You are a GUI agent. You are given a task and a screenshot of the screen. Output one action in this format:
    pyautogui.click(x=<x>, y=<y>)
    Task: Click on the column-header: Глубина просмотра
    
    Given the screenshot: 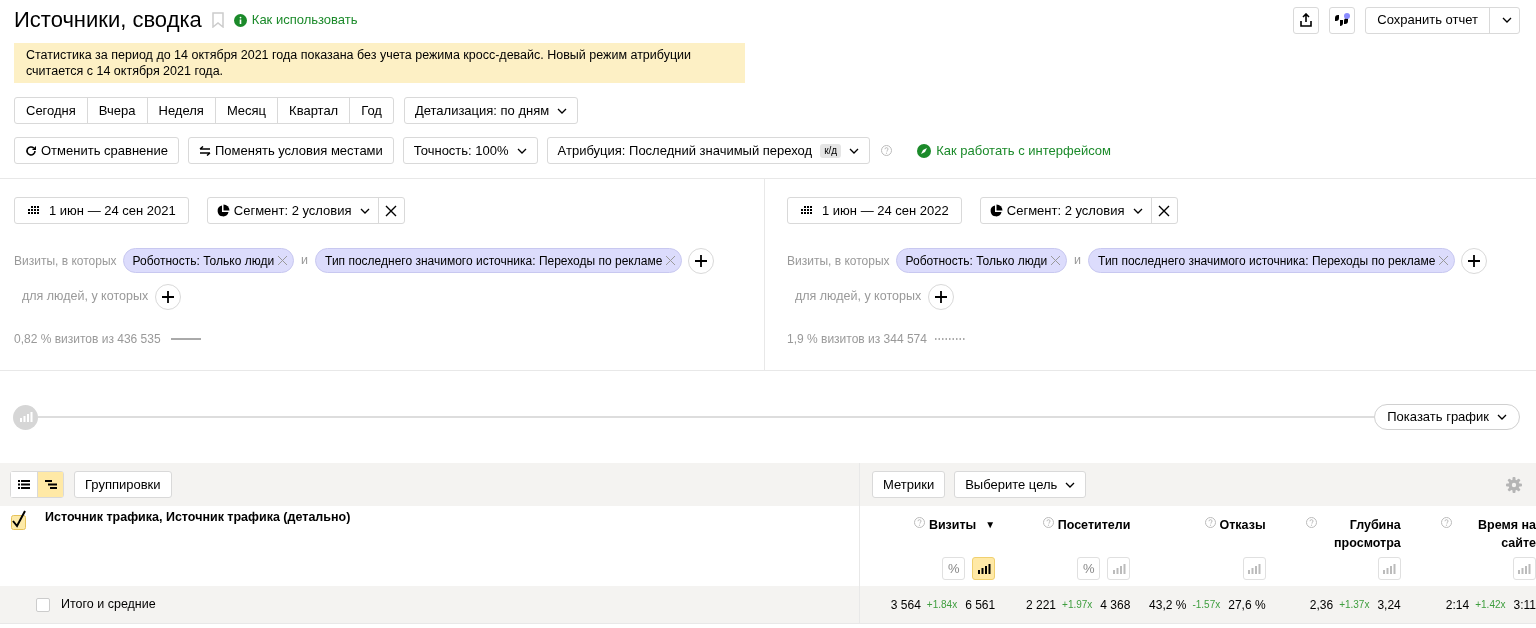 What is the action you would take?
    pyautogui.click(x=1360, y=534)
    